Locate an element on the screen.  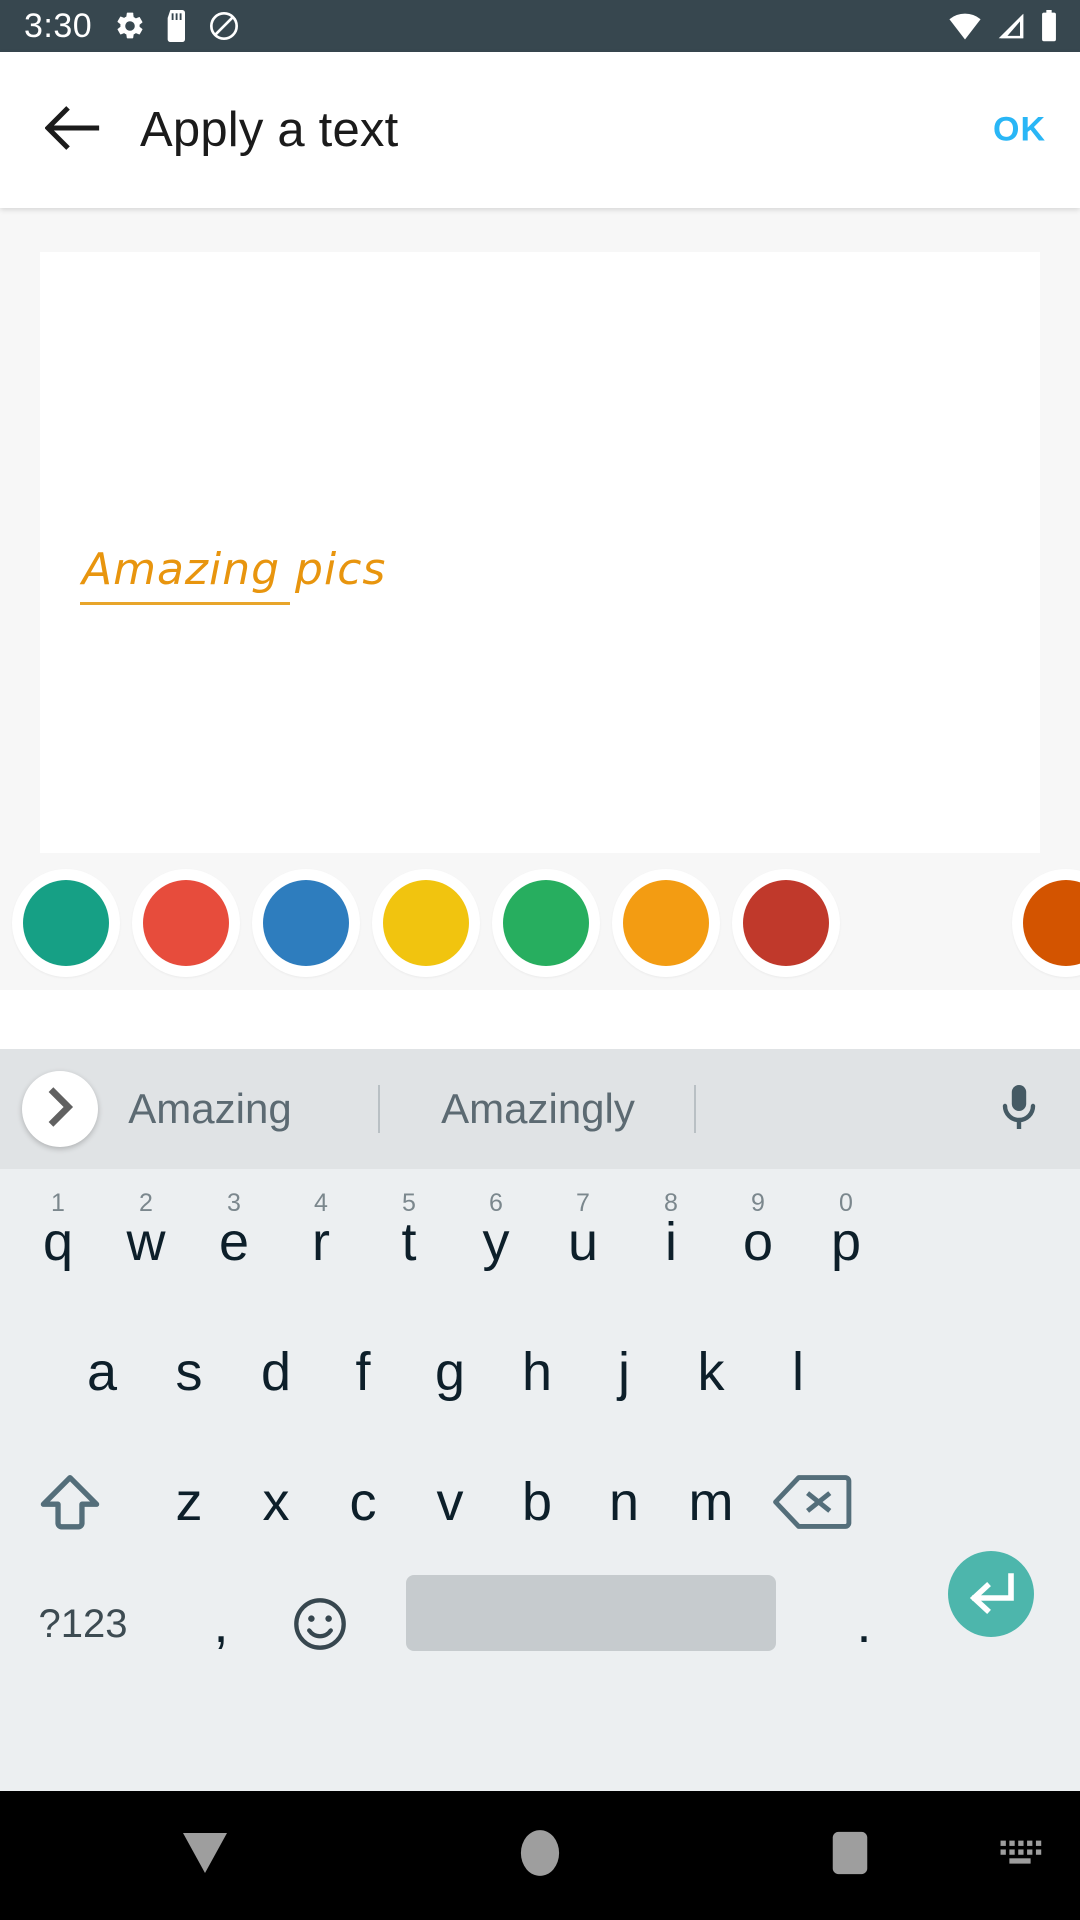
status-bar-clock: 3:30 is located at coordinates (58, 25).